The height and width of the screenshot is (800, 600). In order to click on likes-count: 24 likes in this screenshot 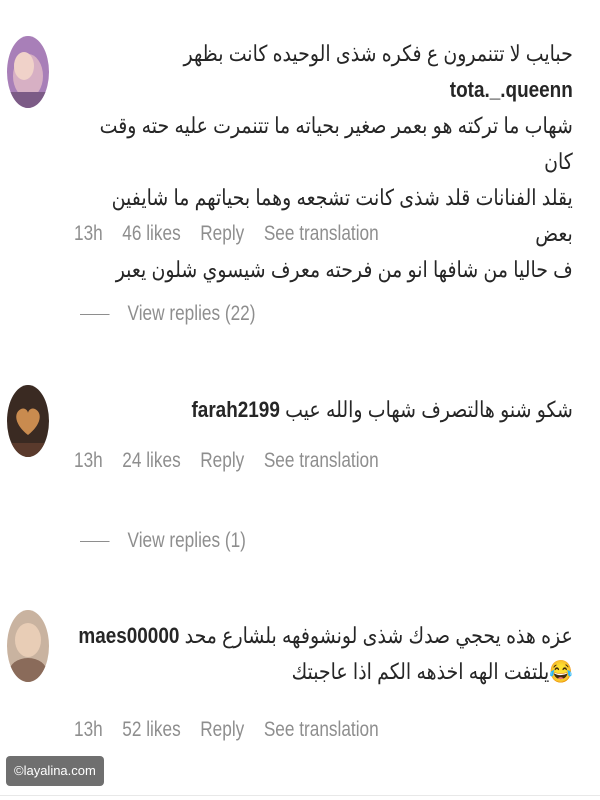, I will do `click(151, 460)`.